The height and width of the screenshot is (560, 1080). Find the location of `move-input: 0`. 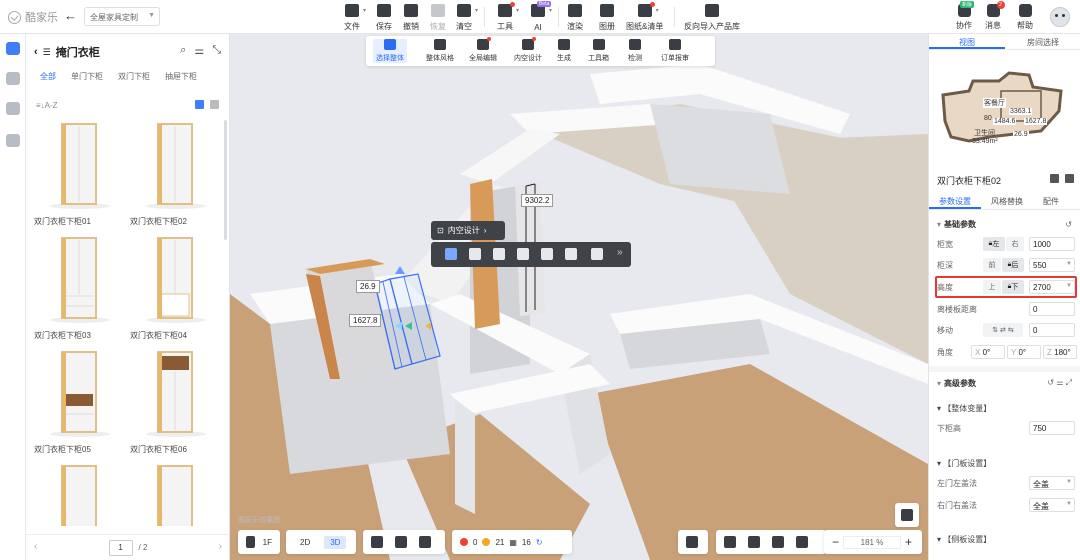

move-input: 0 is located at coordinates (1052, 330).